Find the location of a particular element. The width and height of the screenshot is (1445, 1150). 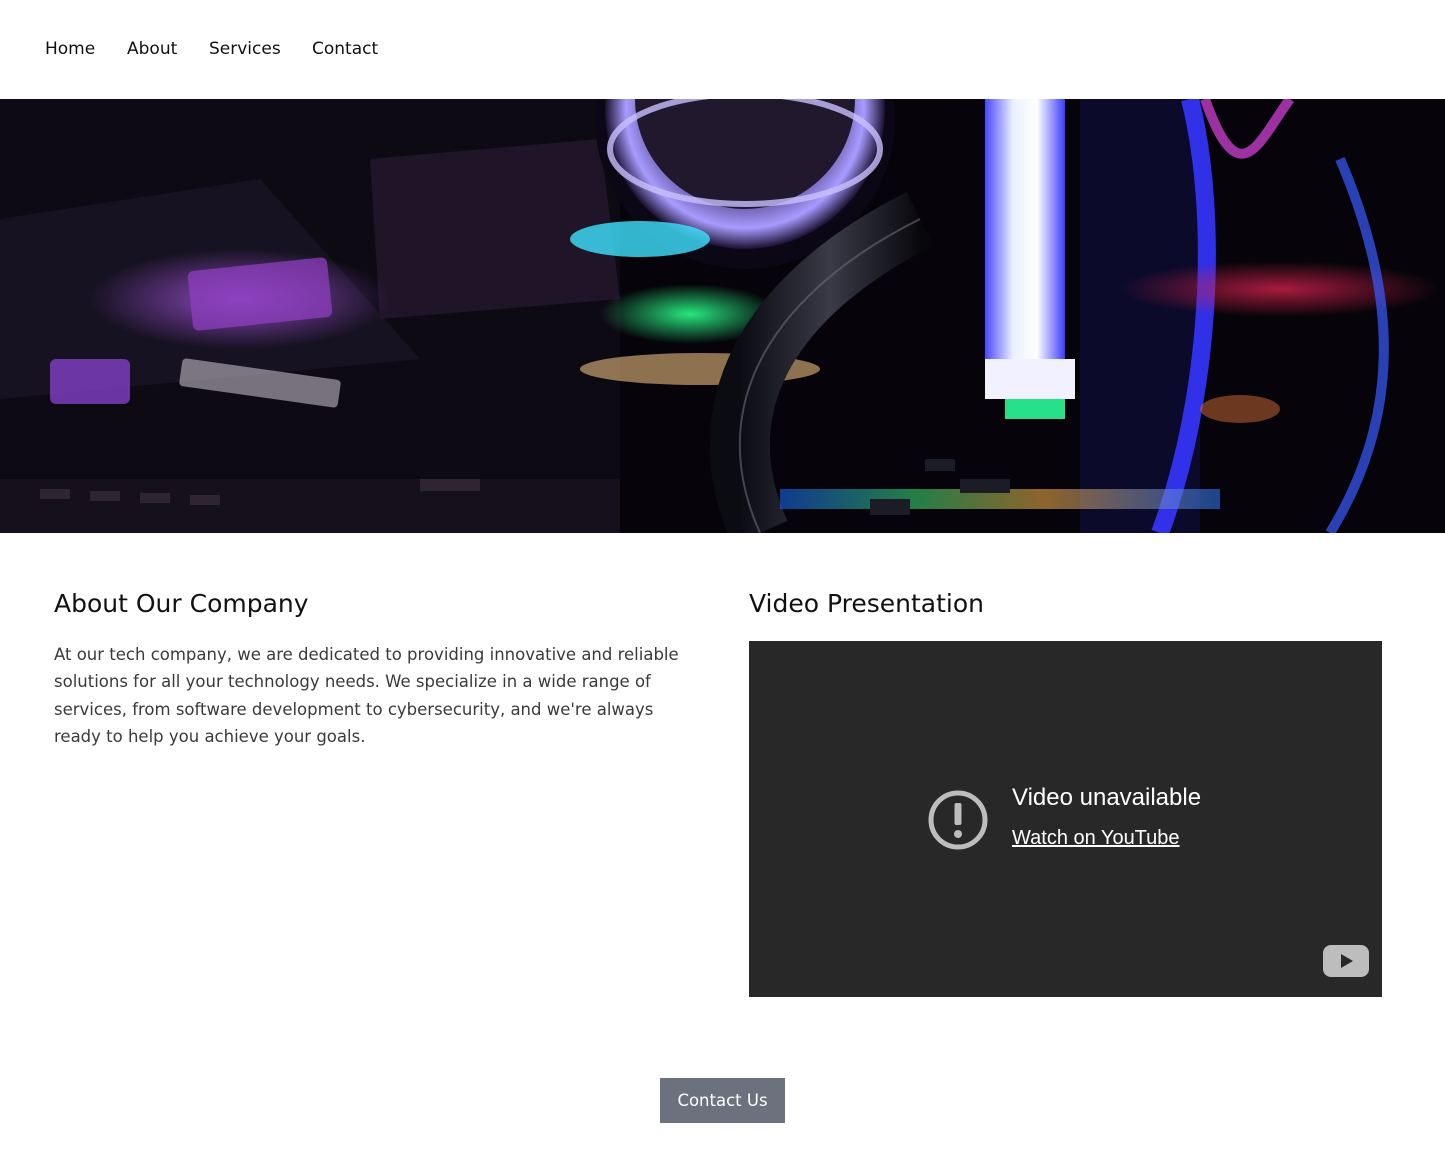

nav-link-home: Home is located at coordinates (70, 49).